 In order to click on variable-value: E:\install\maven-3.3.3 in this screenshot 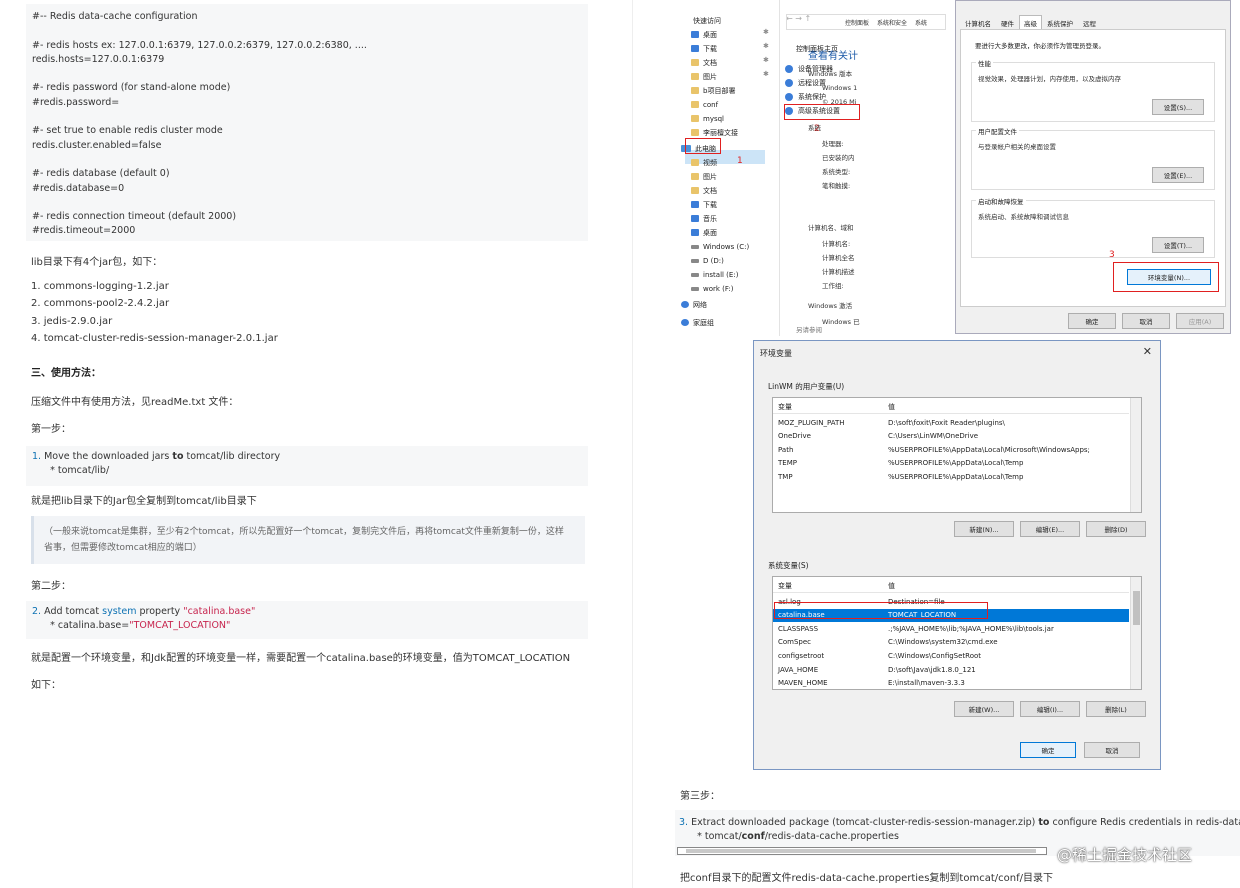, I will do `click(926, 683)`.